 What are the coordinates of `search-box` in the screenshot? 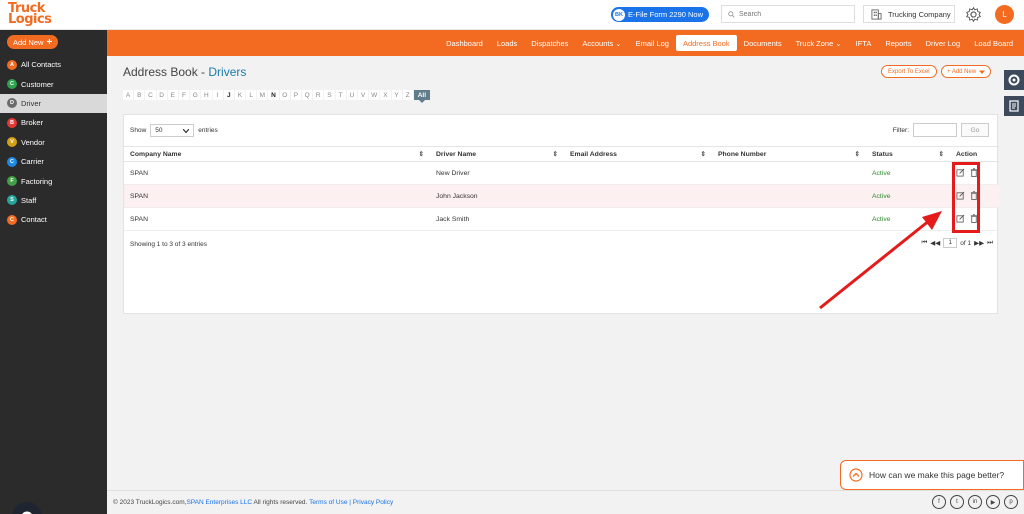 It's located at (788, 14).